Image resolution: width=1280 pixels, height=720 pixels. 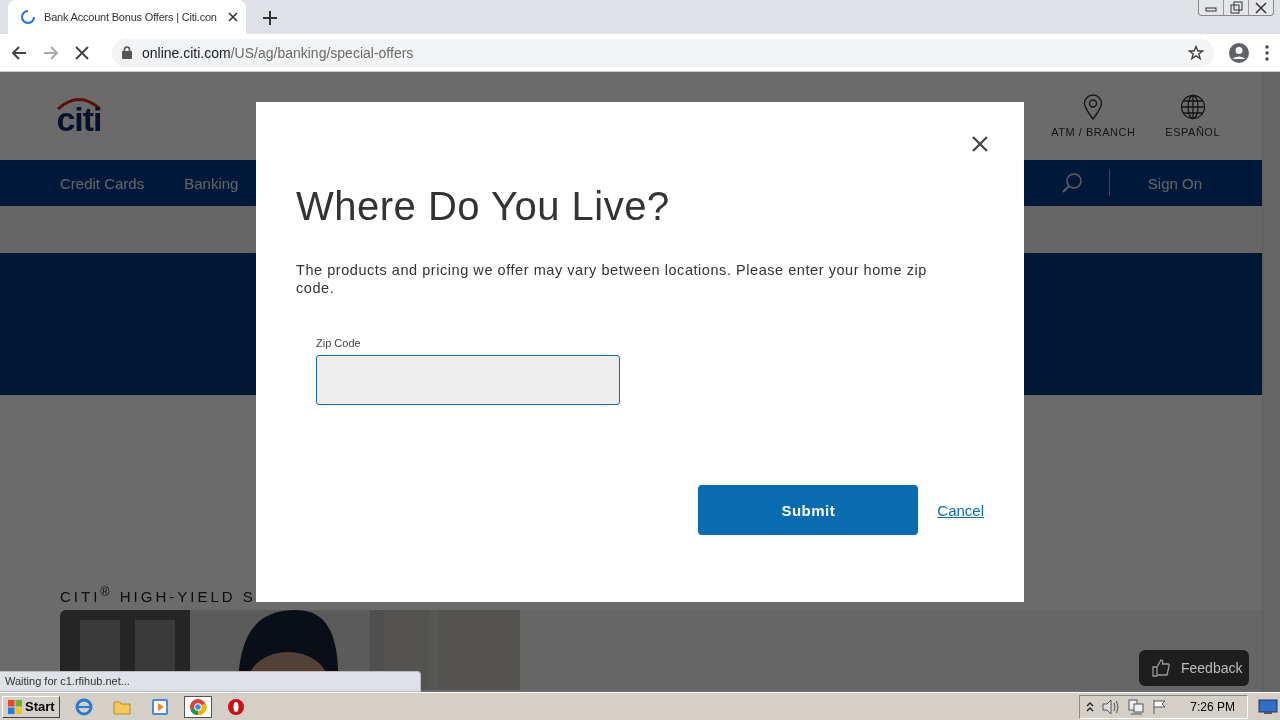 What do you see at coordinates (1194, 668) in the screenshot?
I see `feedback-button: Feedback` at bounding box center [1194, 668].